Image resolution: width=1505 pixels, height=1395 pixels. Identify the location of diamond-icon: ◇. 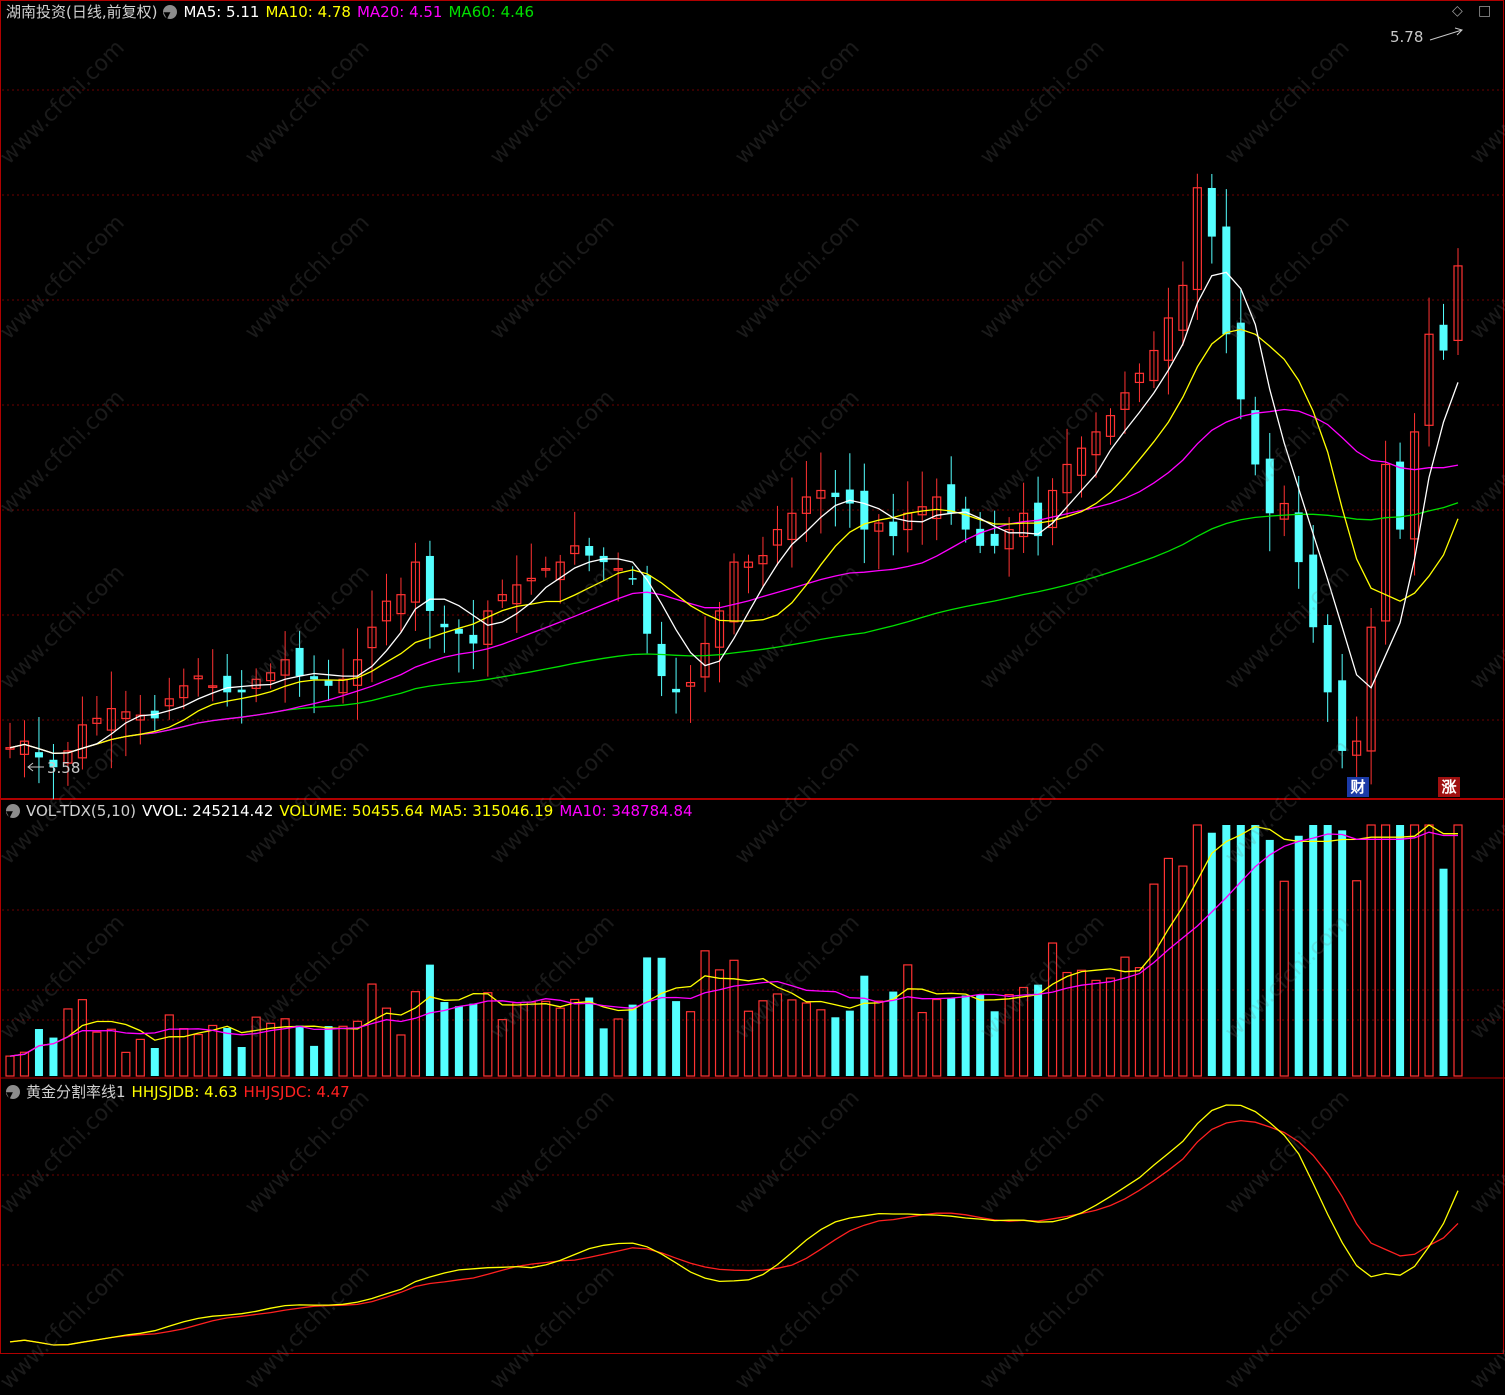
(1457, 11).